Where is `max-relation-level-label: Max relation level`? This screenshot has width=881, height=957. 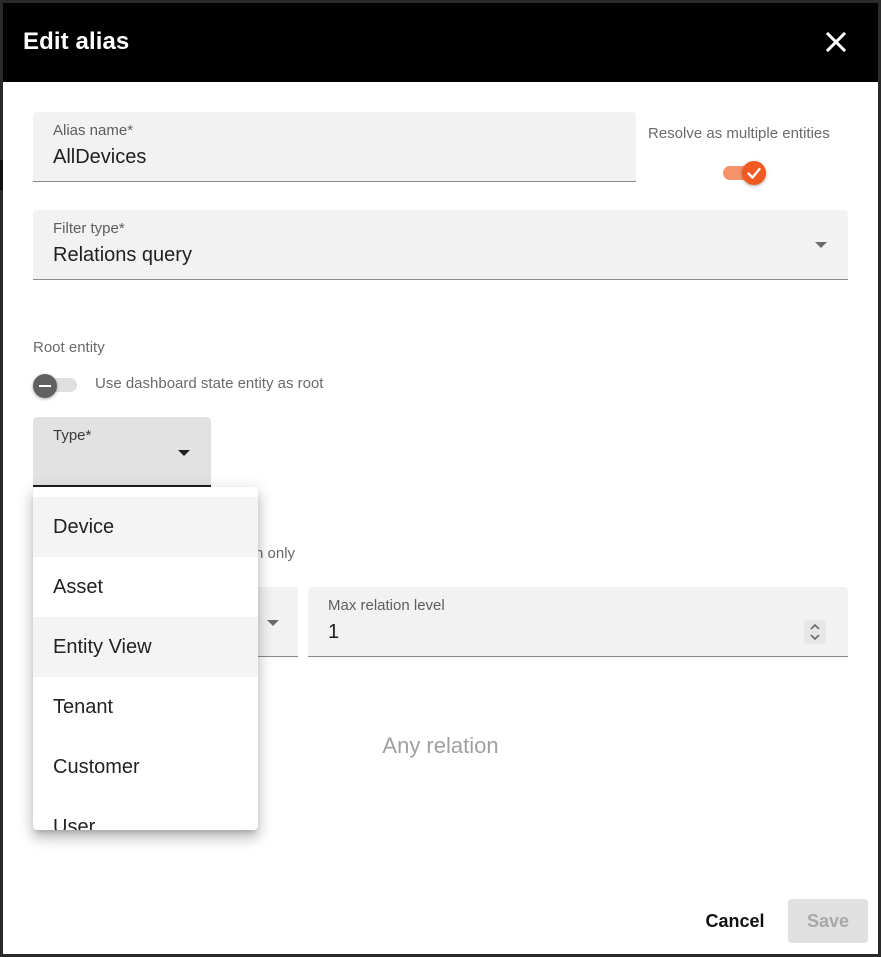 max-relation-level-label: Max relation level is located at coordinates (386, 605).